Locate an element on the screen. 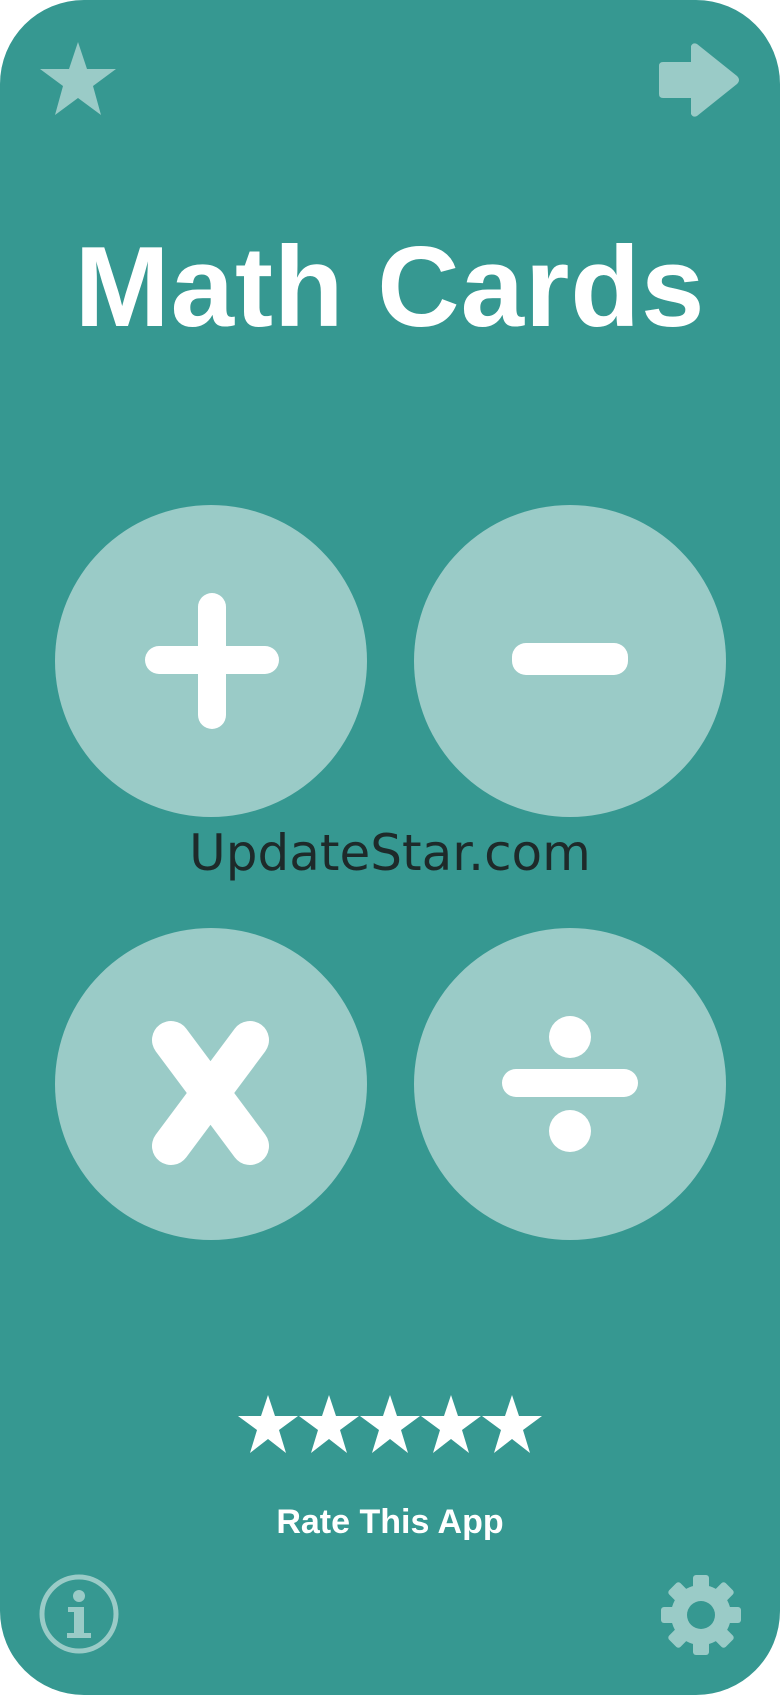  plus-icon is located at coordinates (212, 661).